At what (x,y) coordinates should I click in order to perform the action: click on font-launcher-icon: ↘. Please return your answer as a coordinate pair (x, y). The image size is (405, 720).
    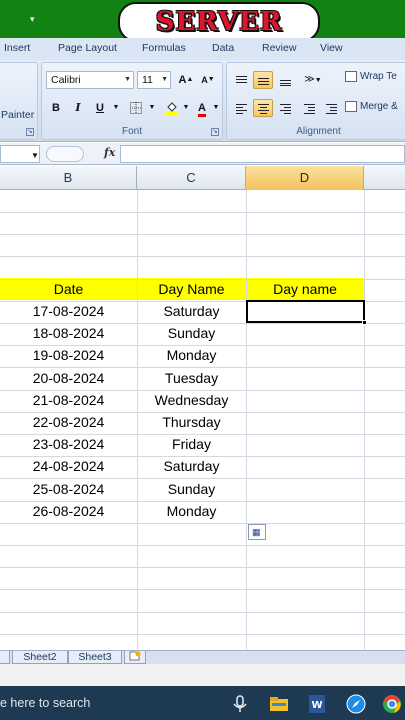
    Looking at the image, I should click on (215, 132).